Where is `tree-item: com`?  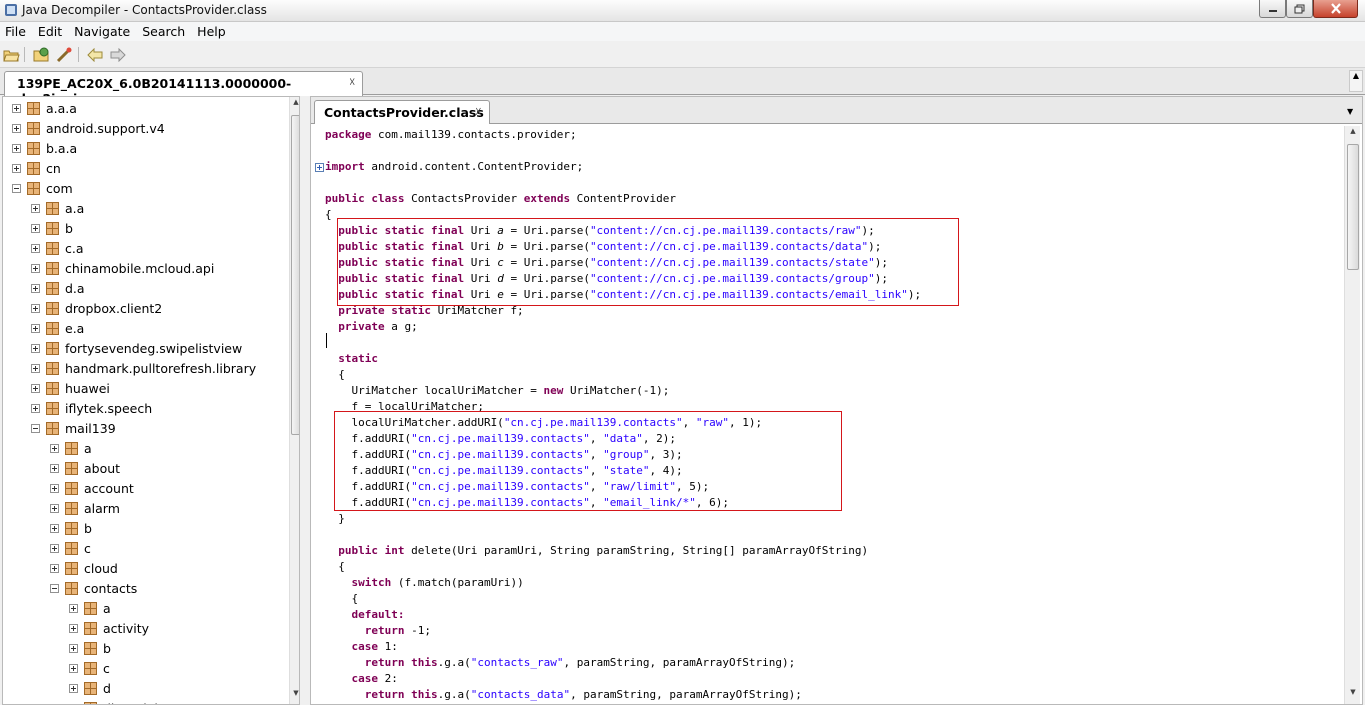 tree-item: com is located at coordinates (42, 188).